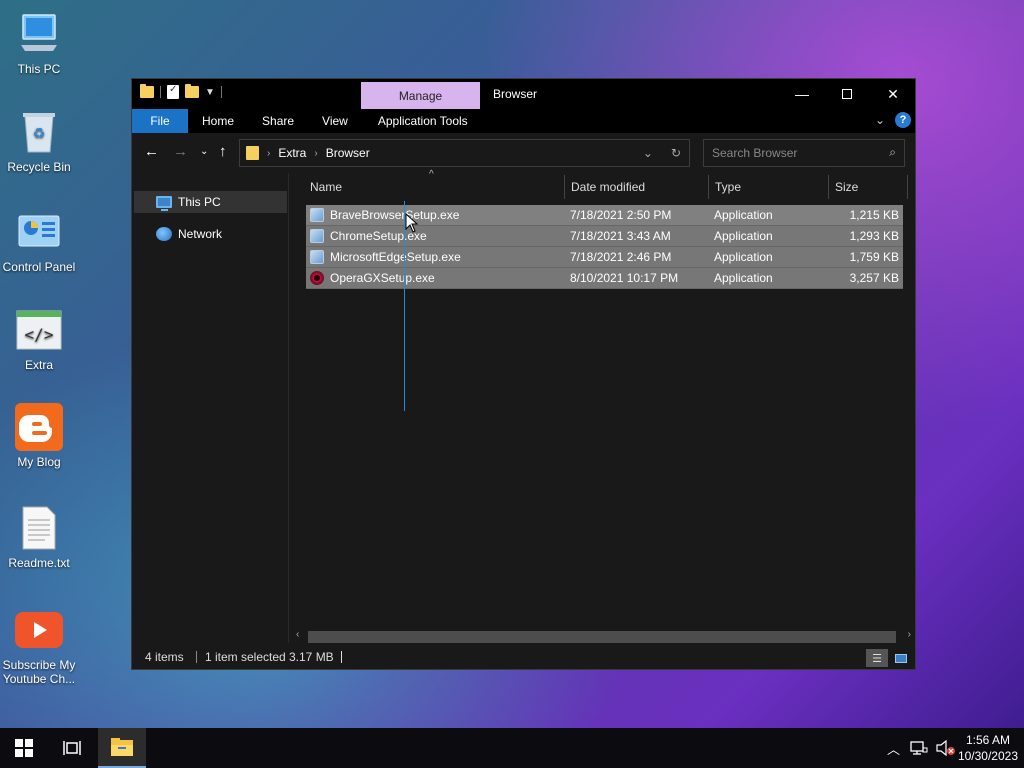 The height and width of the screenshot is (768, 1024). I want to click on refresh-icon: ↻, so click(676, 153).